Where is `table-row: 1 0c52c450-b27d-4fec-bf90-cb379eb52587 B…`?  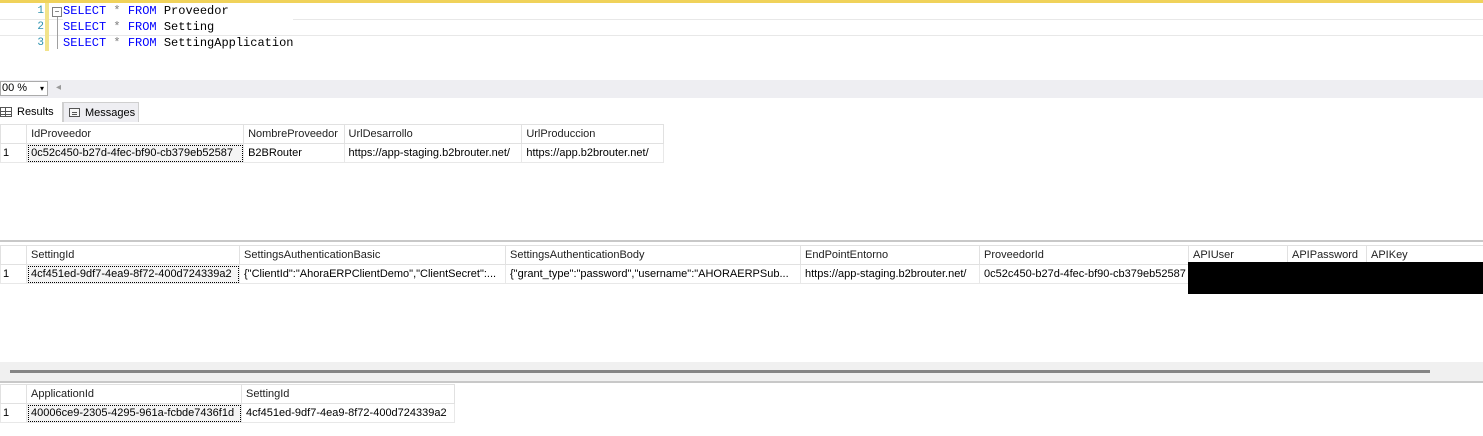 table-row: 1 0c52c450-b27d-4fec-bf90-cb379eb52587 B… is located at coordinates (332, 153).